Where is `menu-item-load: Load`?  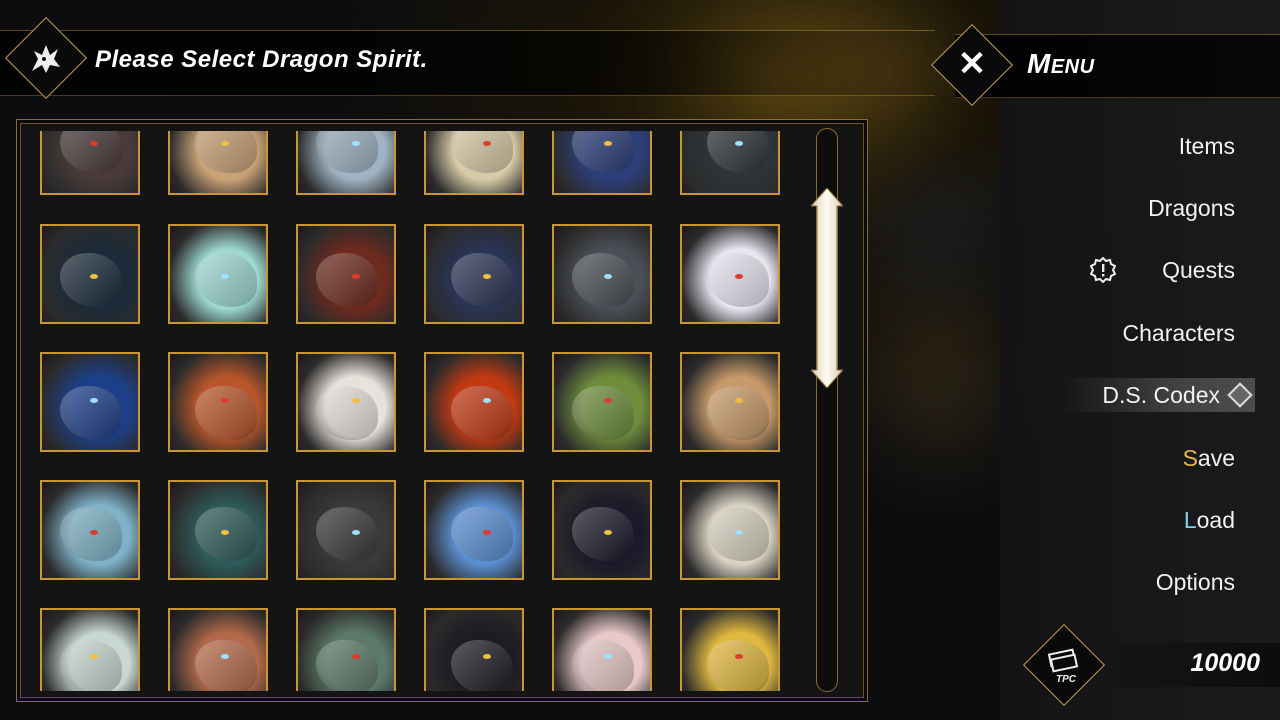 menu-item-load: Load is located at coordinates (1209, 520).